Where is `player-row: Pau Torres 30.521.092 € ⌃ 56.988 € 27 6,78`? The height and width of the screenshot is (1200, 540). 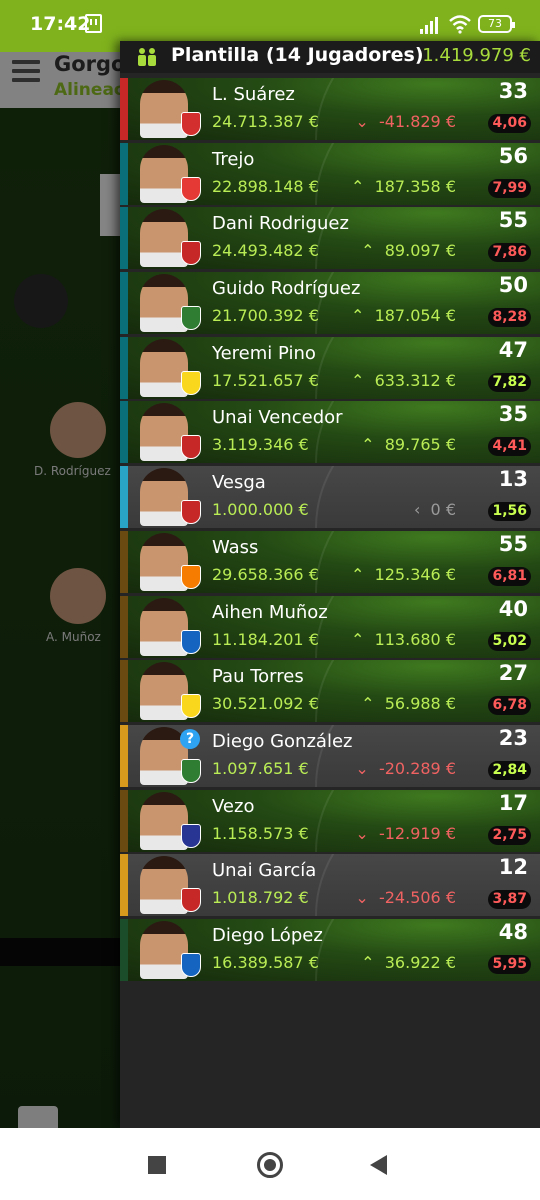 player-row: Pau Torres 30.521.092 € ⌃ 56.988 € 27 6,78 is located at coordinates (330, 691).